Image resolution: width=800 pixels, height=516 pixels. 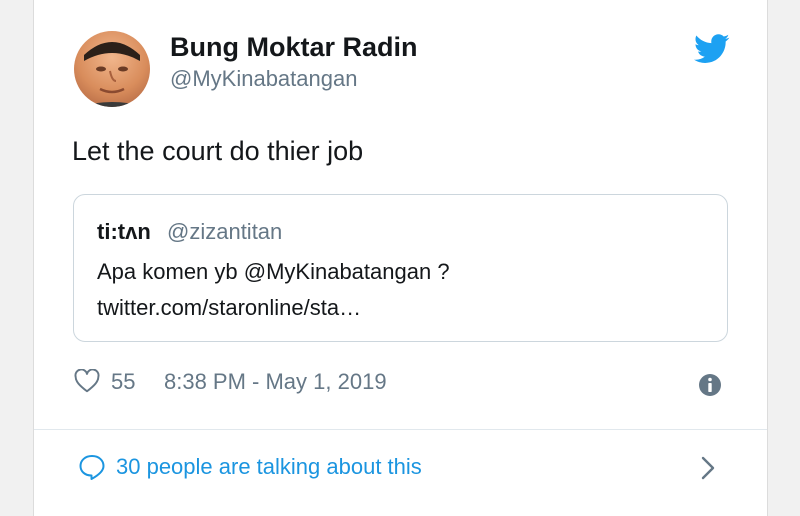 What do you see at coordinates (712, 49) in the screenshot?
I see `twitter-bird-icon` at bounding box center [712, 49].